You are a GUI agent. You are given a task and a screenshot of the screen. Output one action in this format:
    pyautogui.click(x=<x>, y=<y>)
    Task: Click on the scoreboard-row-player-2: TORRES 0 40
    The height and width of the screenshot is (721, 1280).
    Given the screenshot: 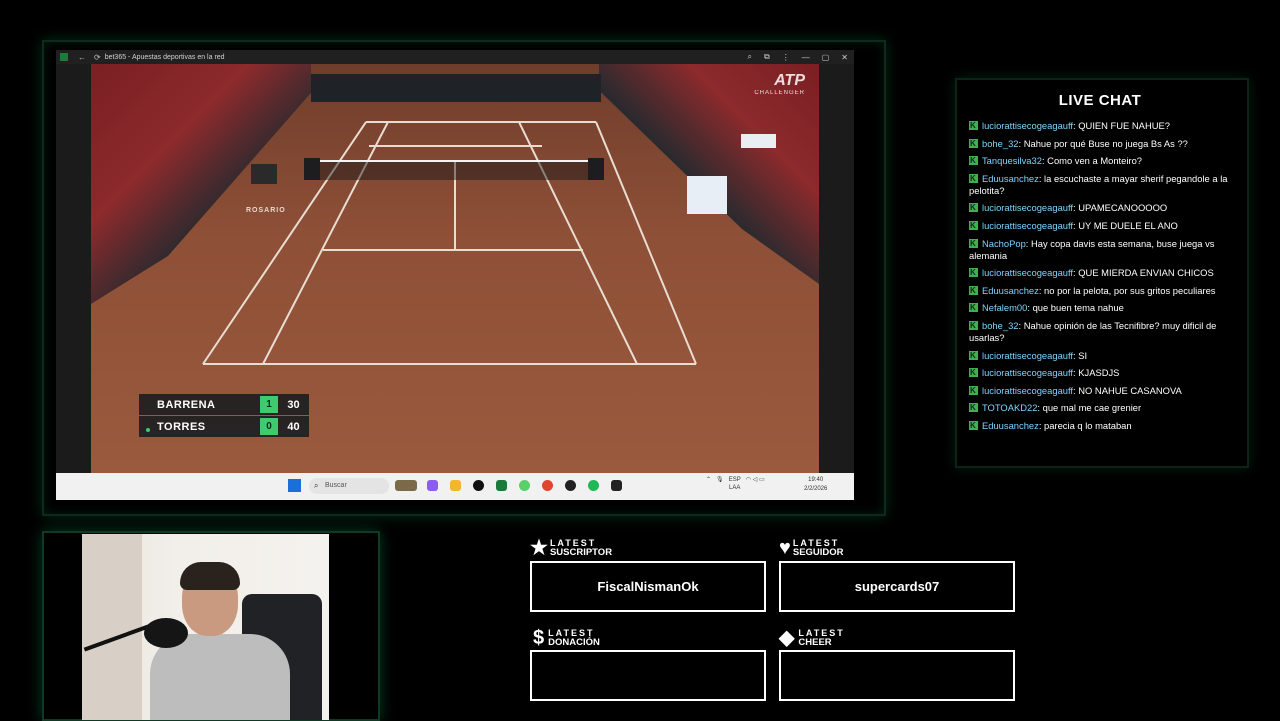 What is the action you would take?
    pyautogui.click(x=224, y=426)
    